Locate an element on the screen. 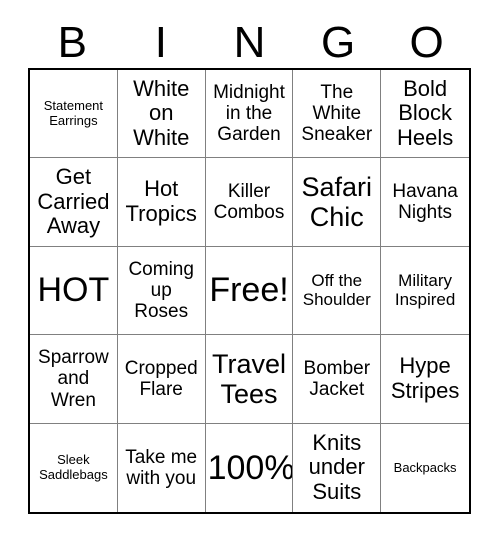 This screenshot has width=500, height=544. header-letter-n: N is located at coordinates (249, 42).